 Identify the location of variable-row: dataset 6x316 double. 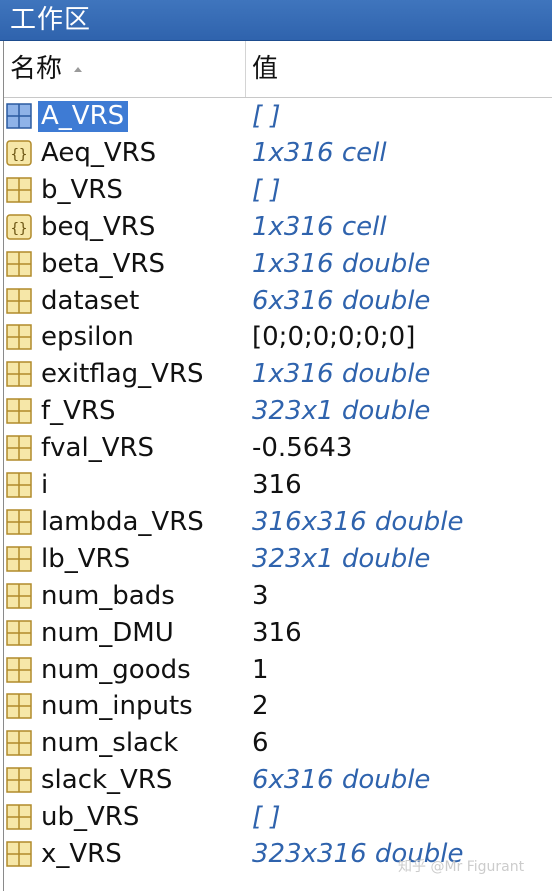
(278, 301).